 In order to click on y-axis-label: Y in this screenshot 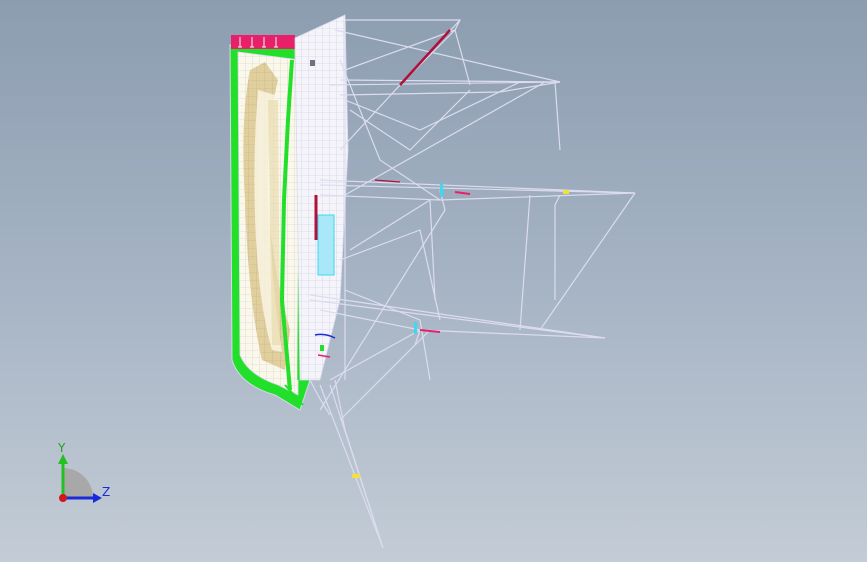, I will do `click(62, 448)`.